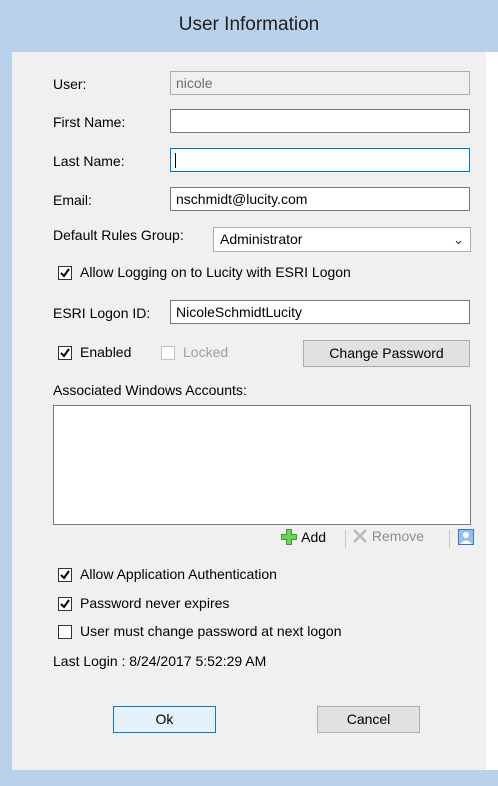  I want to click on rules-group-value: Administrator, so click(261, 239).